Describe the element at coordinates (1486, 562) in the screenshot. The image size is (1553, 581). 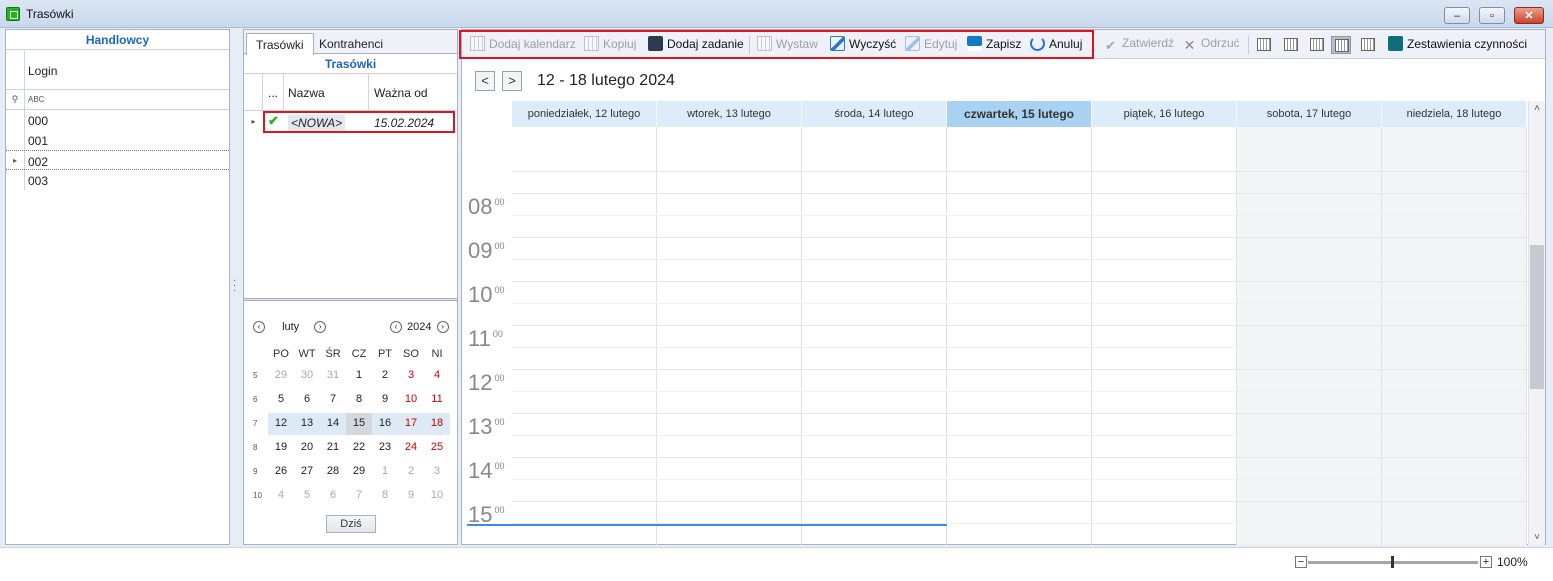
I see `zoom-in-button: +` at that location.